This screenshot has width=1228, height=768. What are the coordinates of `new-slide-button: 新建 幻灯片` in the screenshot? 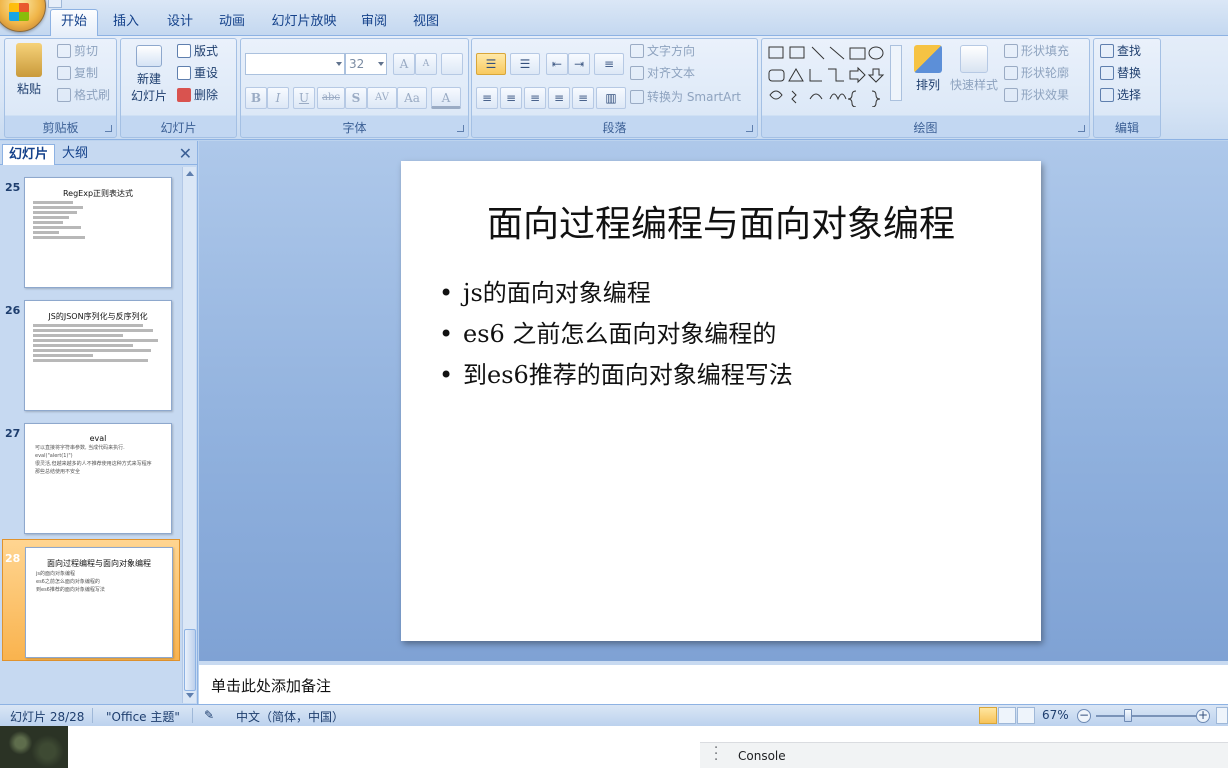 It's located at (149, 74).